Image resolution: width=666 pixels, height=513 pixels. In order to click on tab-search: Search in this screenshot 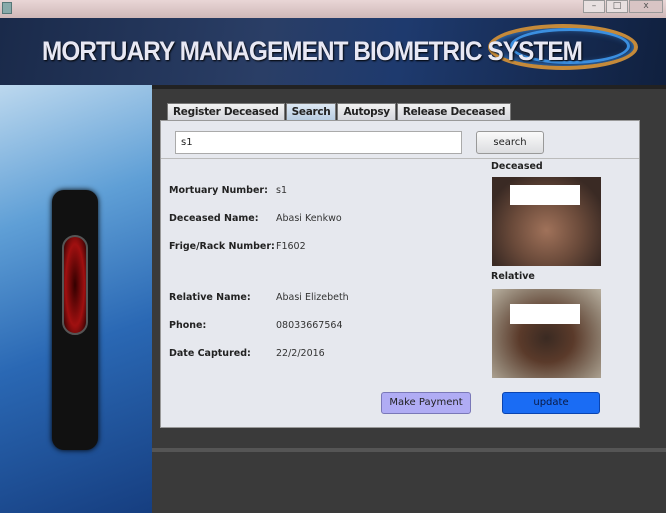, I will do `click(311, 111)`.